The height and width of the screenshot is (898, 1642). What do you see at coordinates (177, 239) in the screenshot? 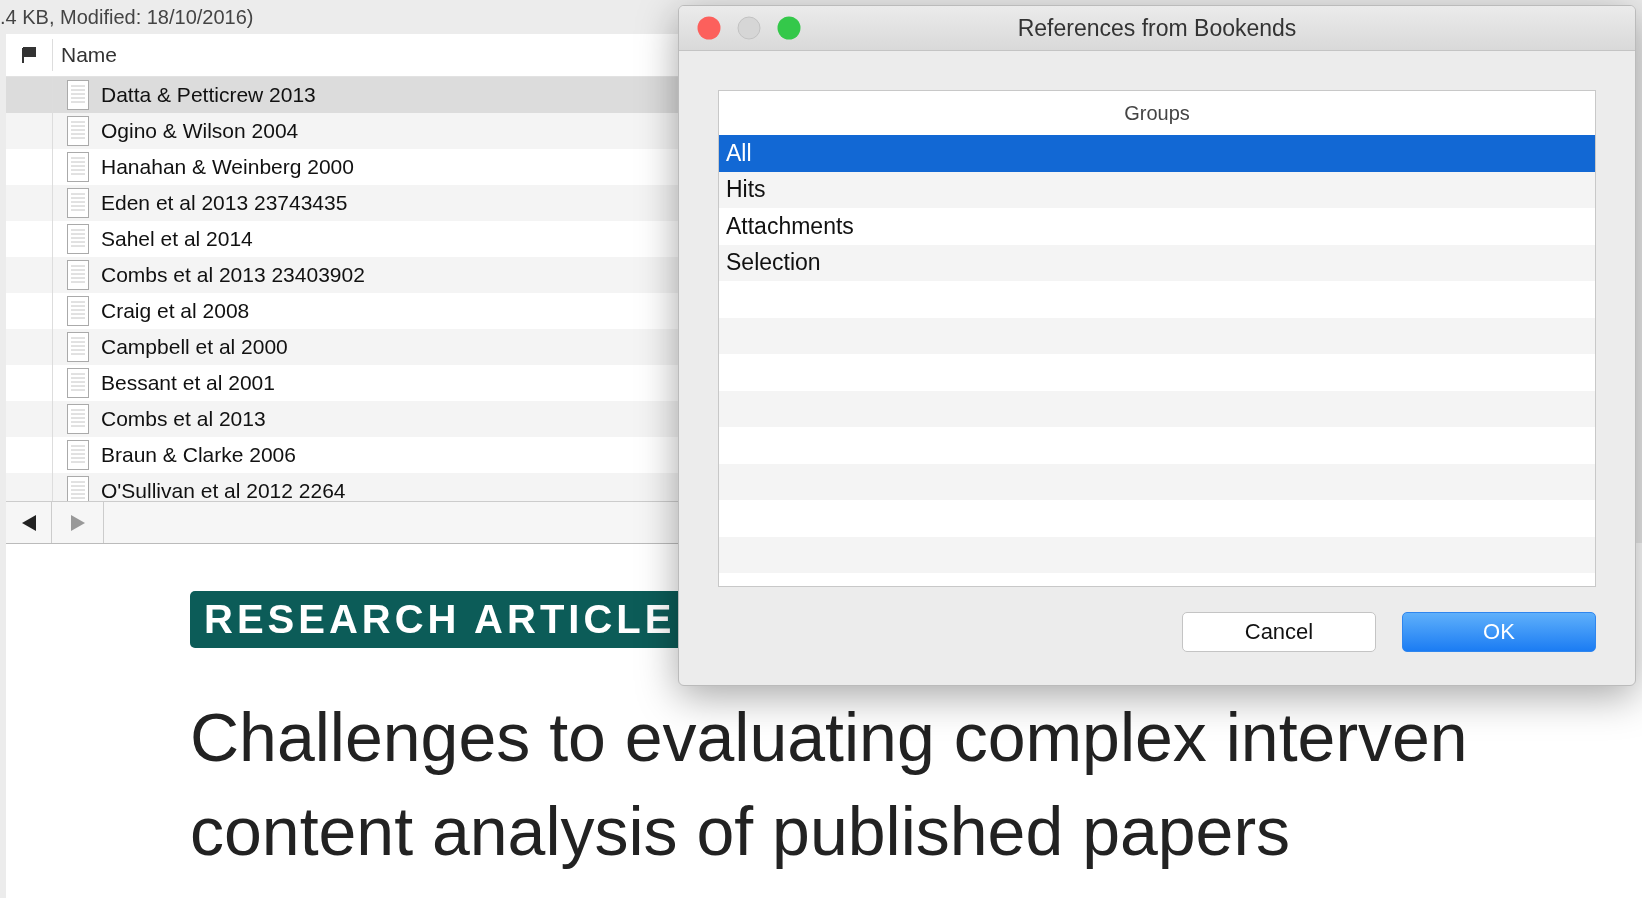
I see `file-name: Sahel et al 2014` at bounding box center [177, 239].